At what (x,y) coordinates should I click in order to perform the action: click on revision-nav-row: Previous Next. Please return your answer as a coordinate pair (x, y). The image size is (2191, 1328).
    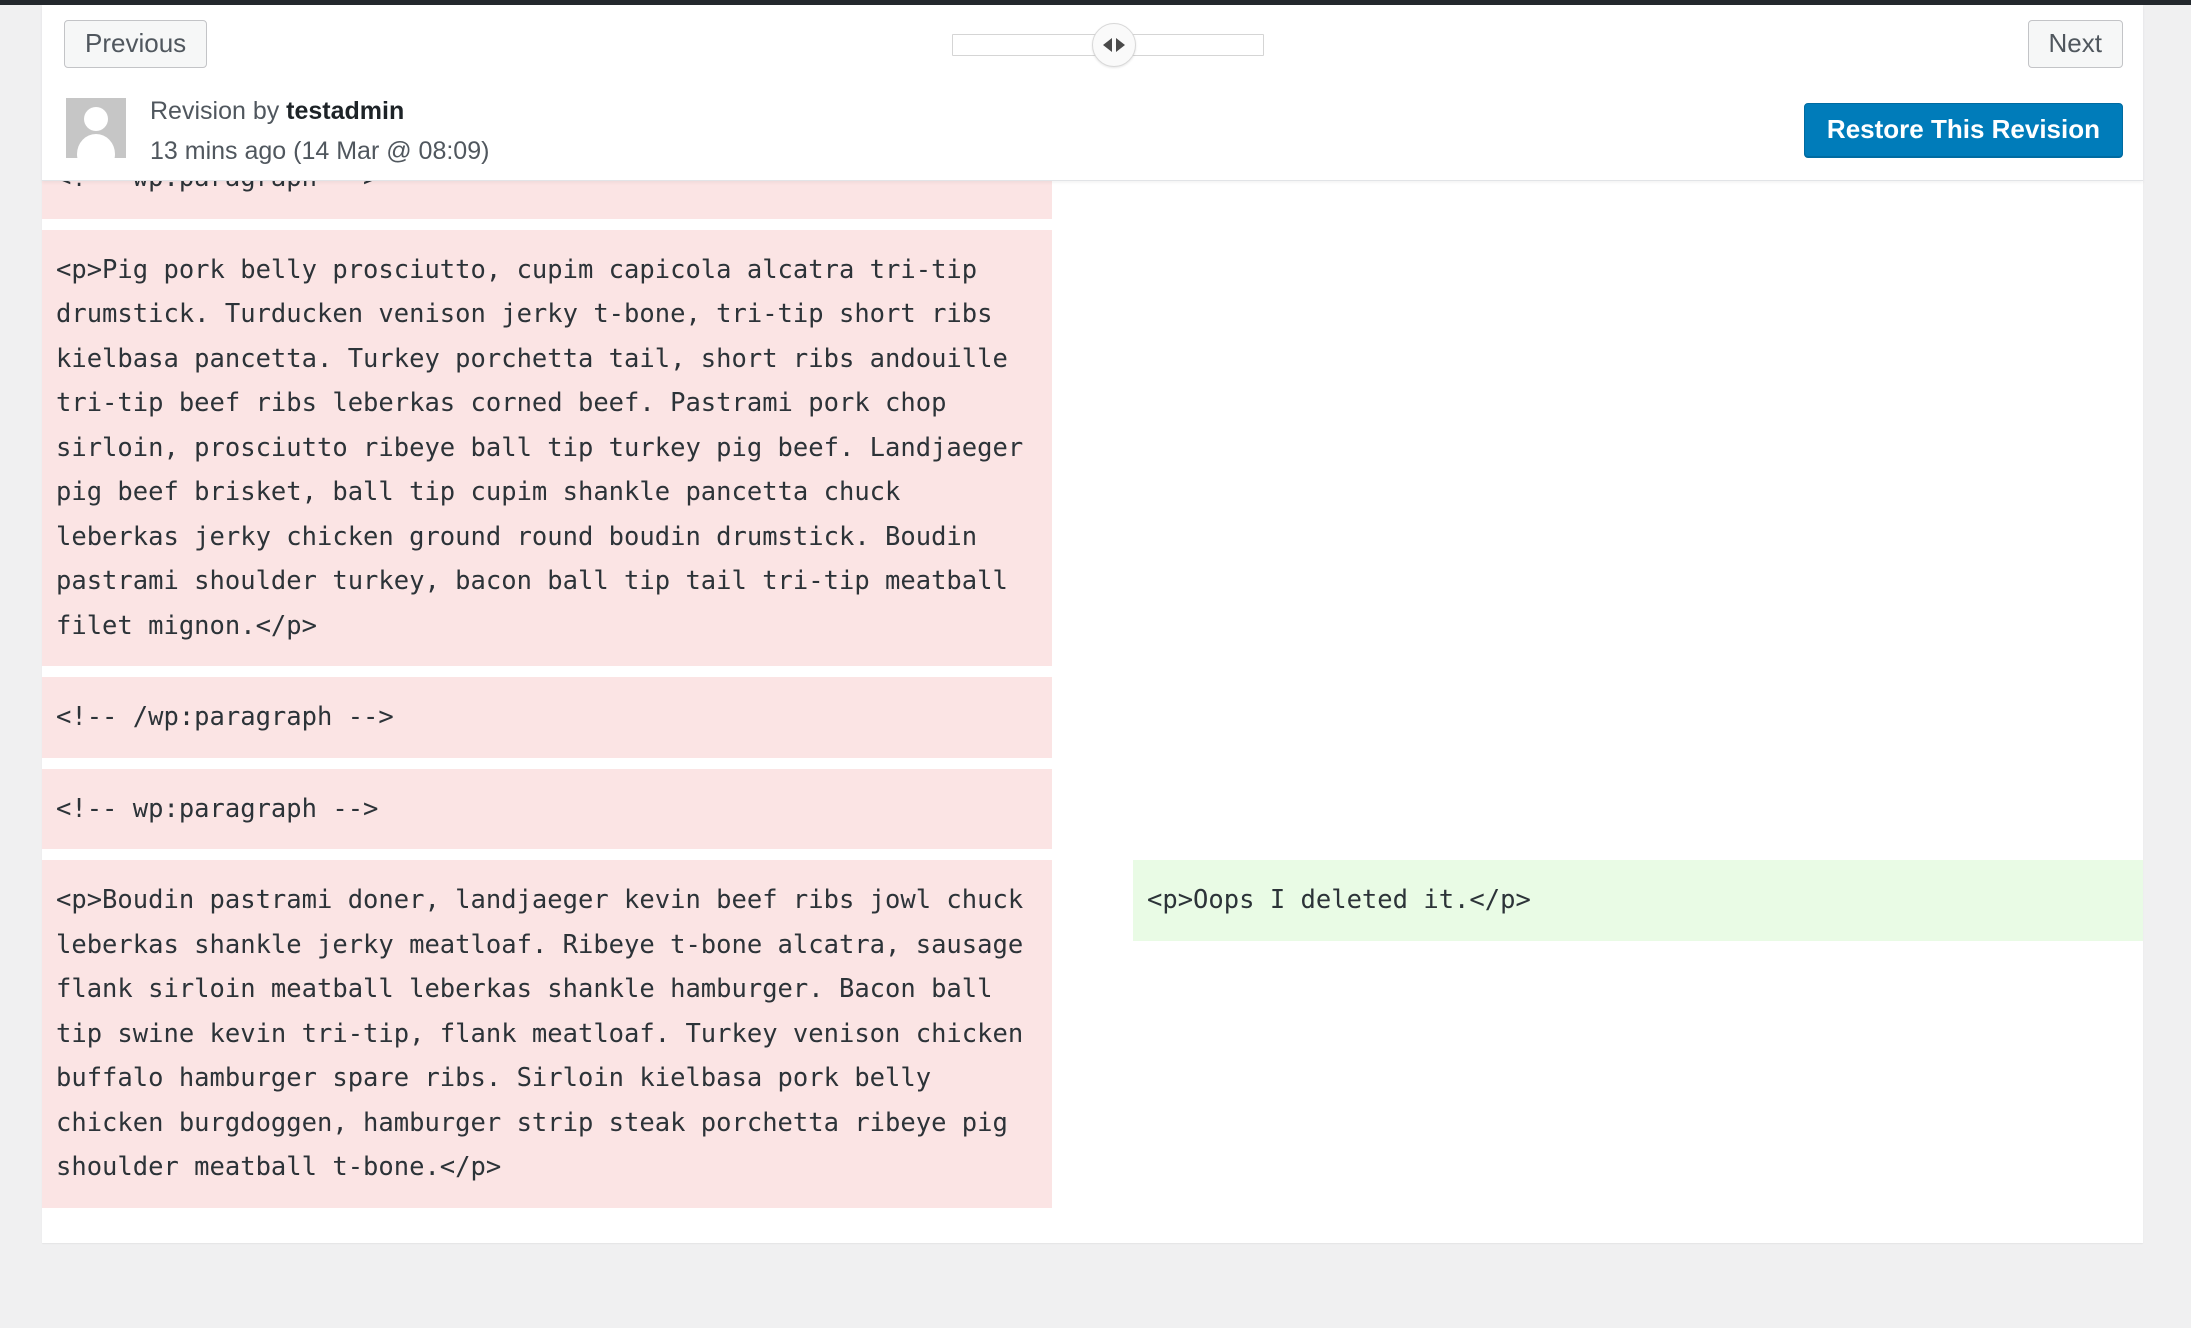
    Looking at the image, I should click on (1092, 45).